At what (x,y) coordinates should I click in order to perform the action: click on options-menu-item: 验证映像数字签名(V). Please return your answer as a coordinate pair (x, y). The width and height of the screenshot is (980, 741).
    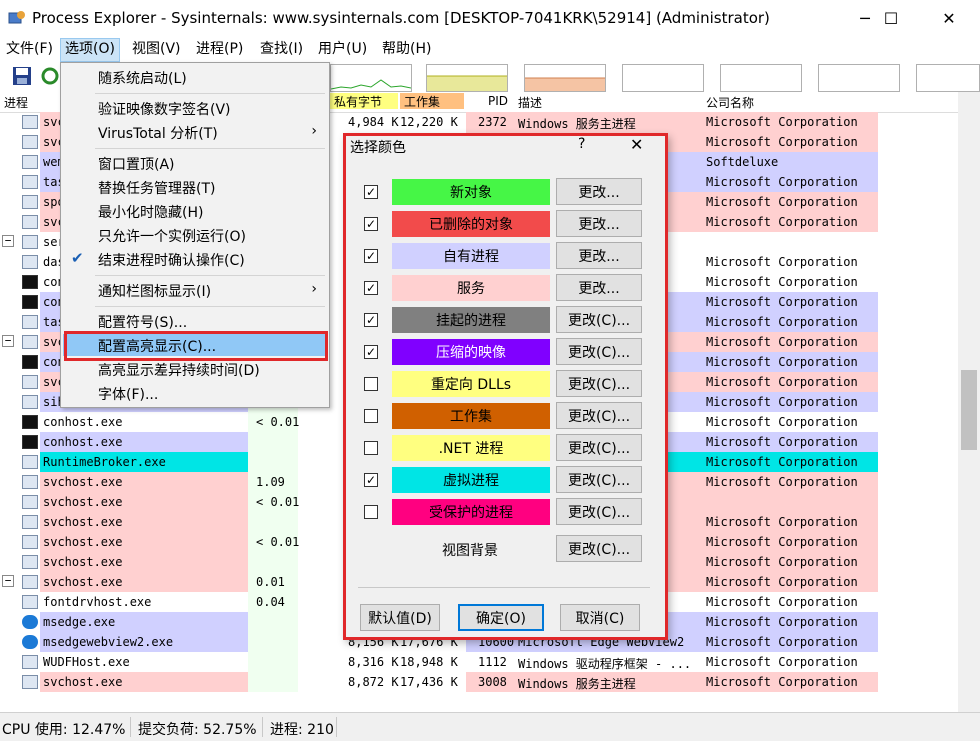
    Looking at the image, I should click on (195, 108).